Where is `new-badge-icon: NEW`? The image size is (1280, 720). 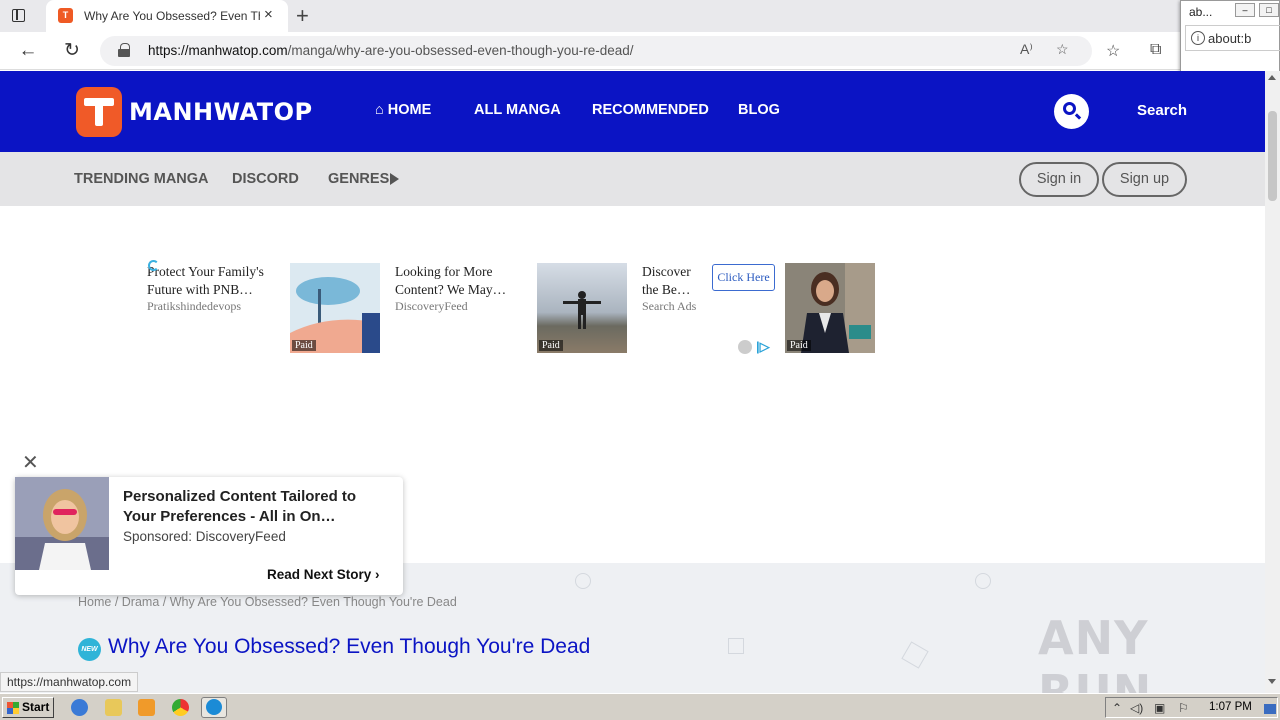 new-badge-icon: NEW is located at coordinates (89, 649).